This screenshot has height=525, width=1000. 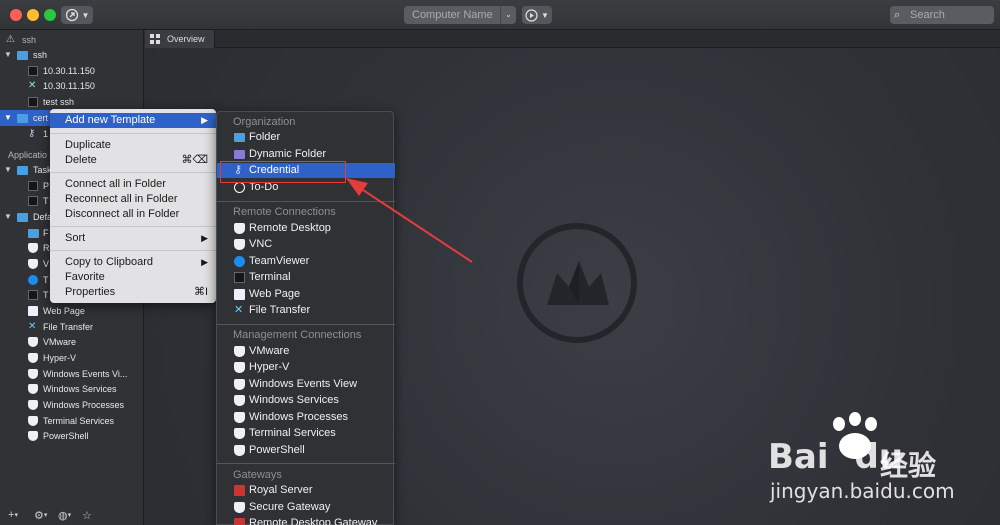 What do you see at coordinates (77, 15) in the screenshot?
I see `connect-menu-button: ▼` at bounding box center [77, 15].